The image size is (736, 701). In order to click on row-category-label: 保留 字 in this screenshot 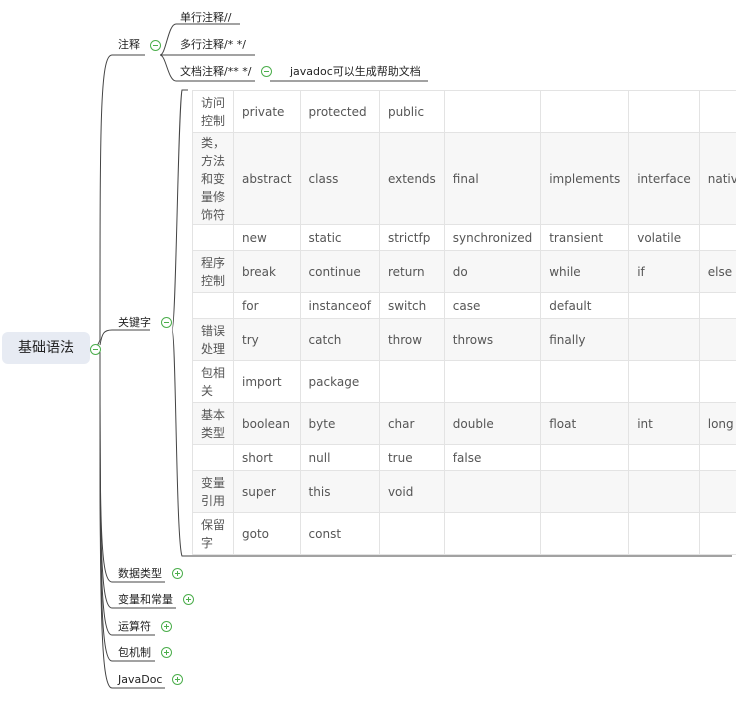, I will do `click(213, 533)`.